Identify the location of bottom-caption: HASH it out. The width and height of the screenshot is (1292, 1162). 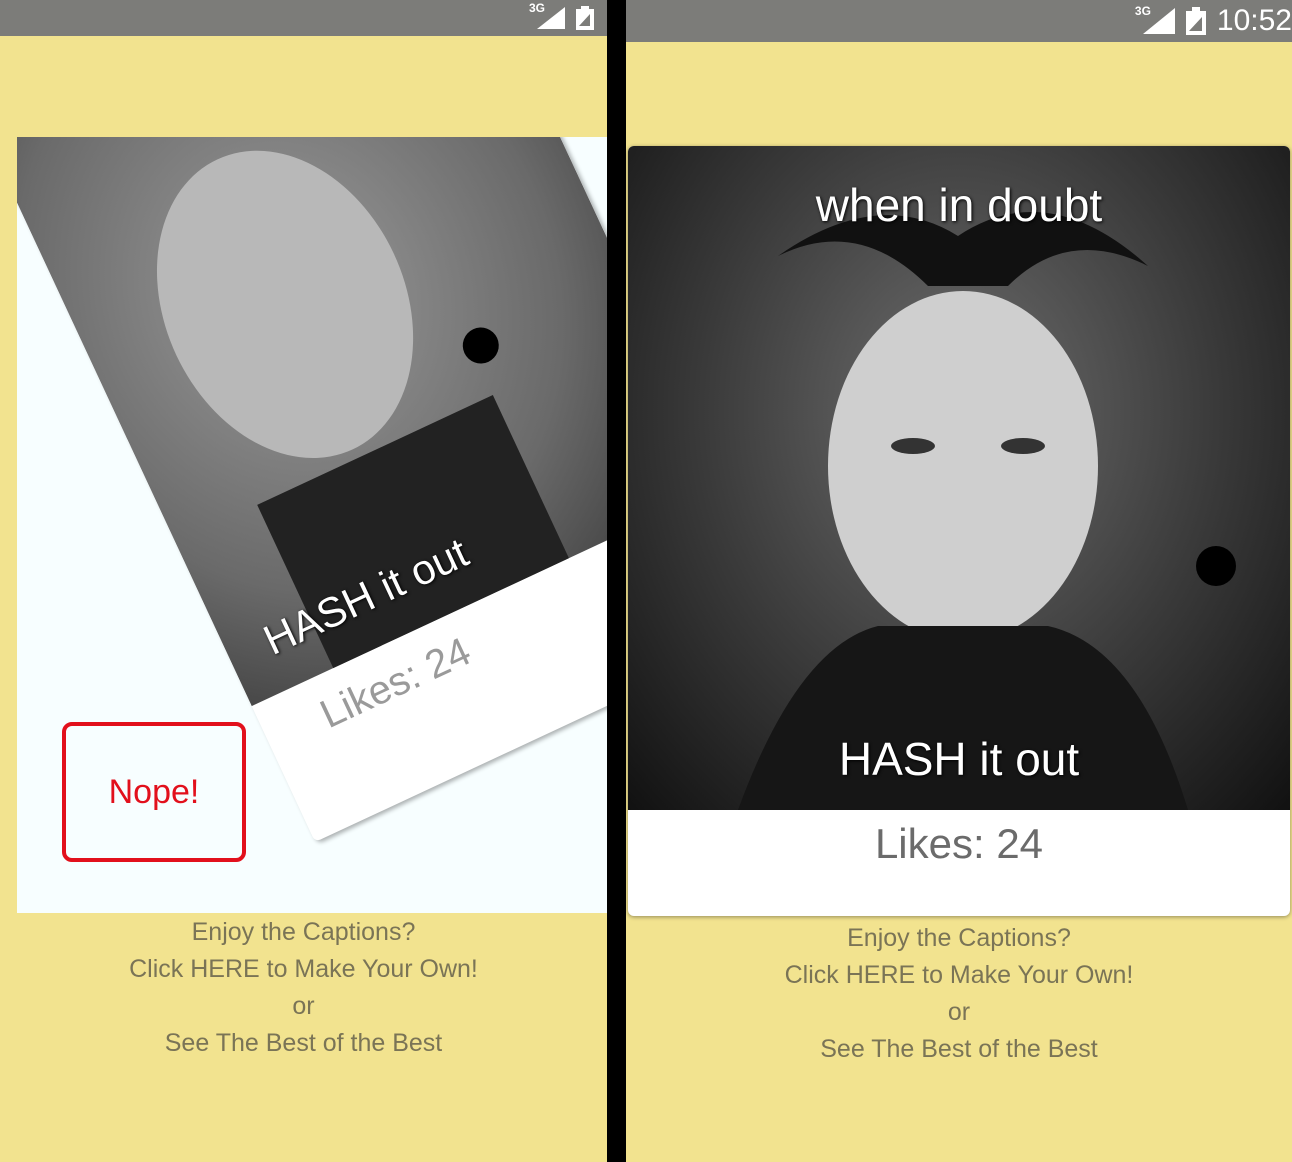
(959, 759).